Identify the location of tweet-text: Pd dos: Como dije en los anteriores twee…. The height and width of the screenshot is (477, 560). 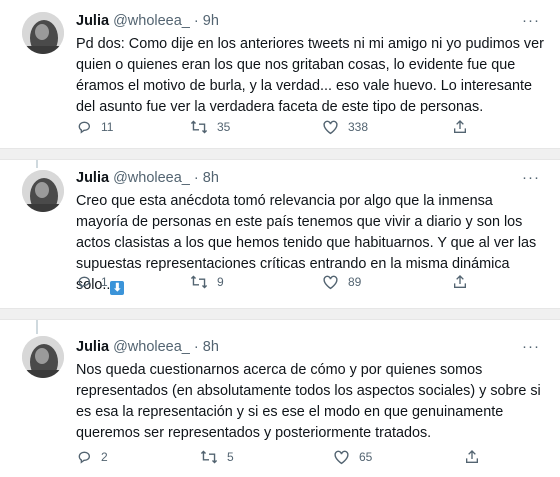
(310, 75).